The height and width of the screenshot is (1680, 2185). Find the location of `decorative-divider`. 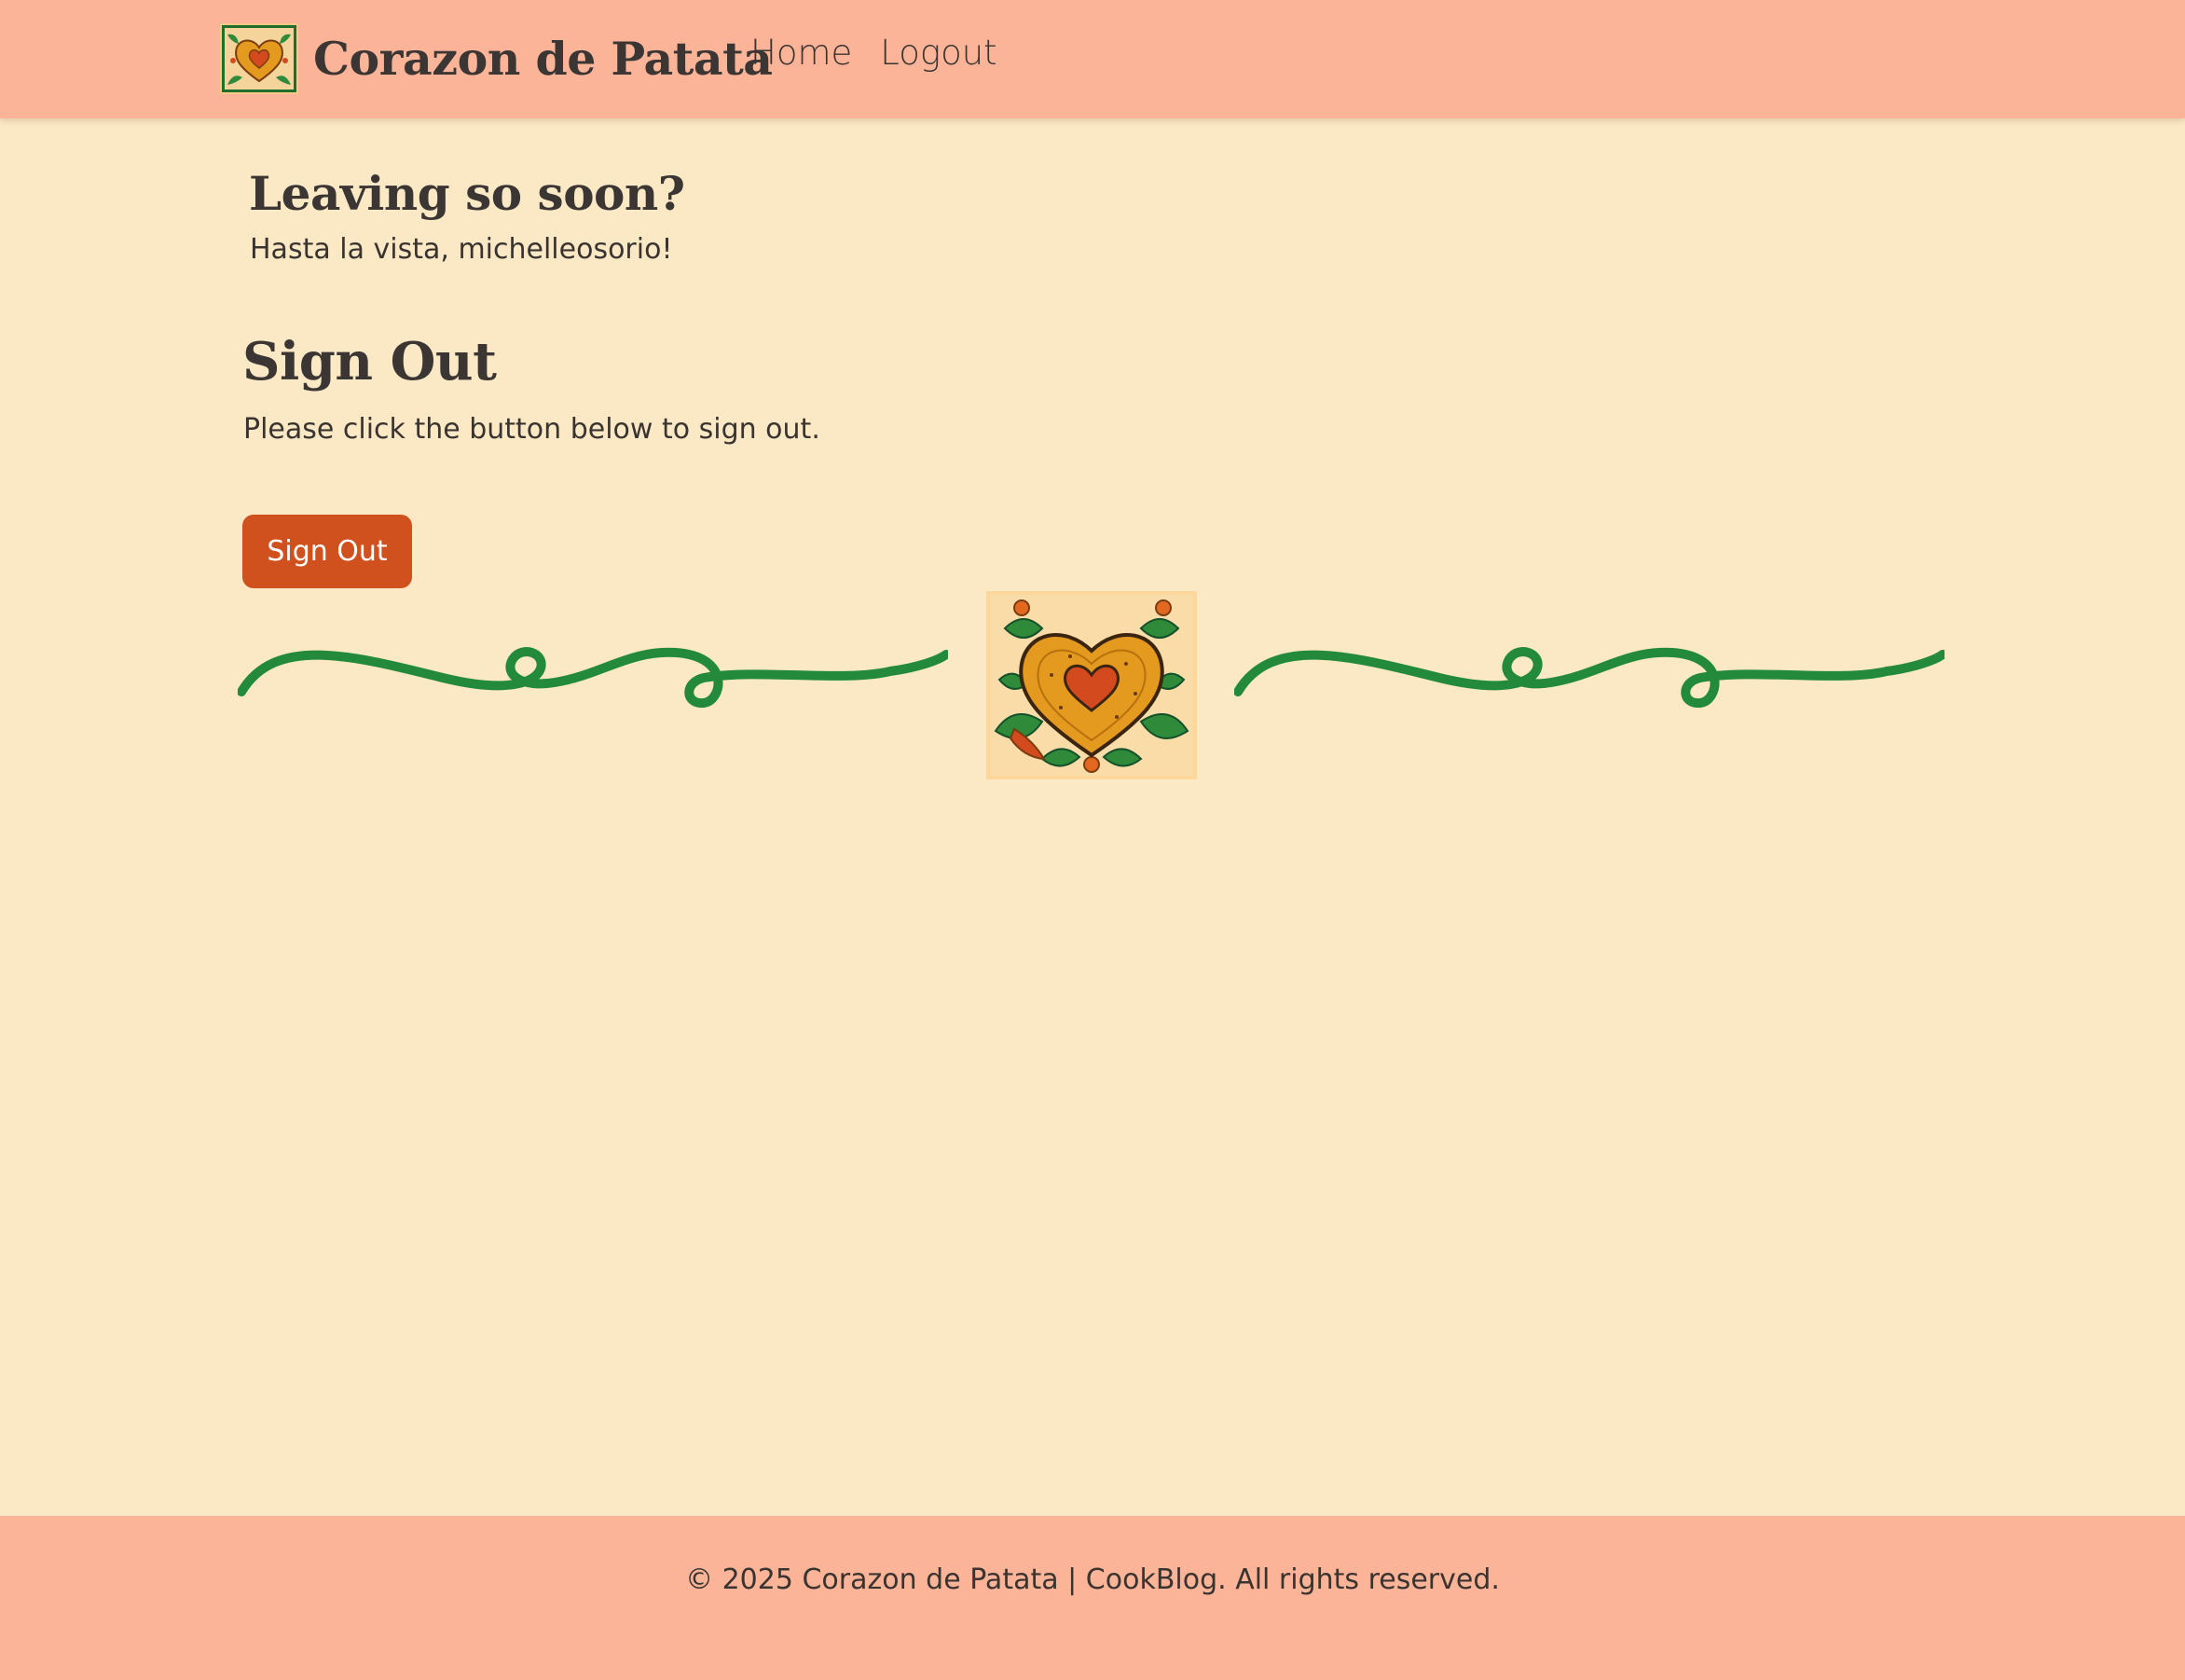

decorative-divider is located at coordinates (1091, 685).